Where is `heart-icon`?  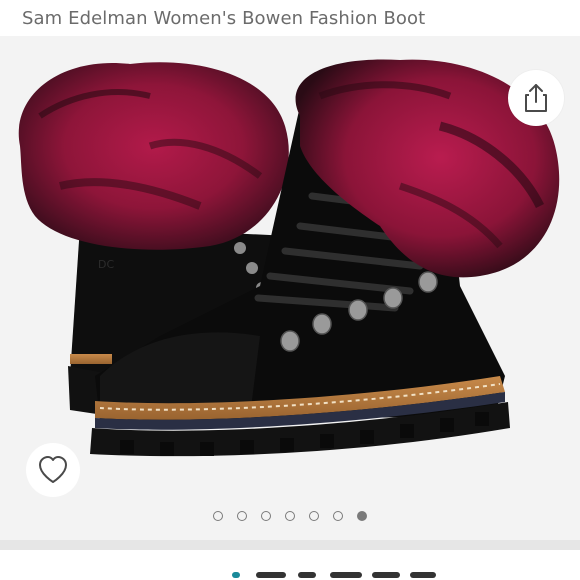
heart-icon is located at coordinates (53, 469).